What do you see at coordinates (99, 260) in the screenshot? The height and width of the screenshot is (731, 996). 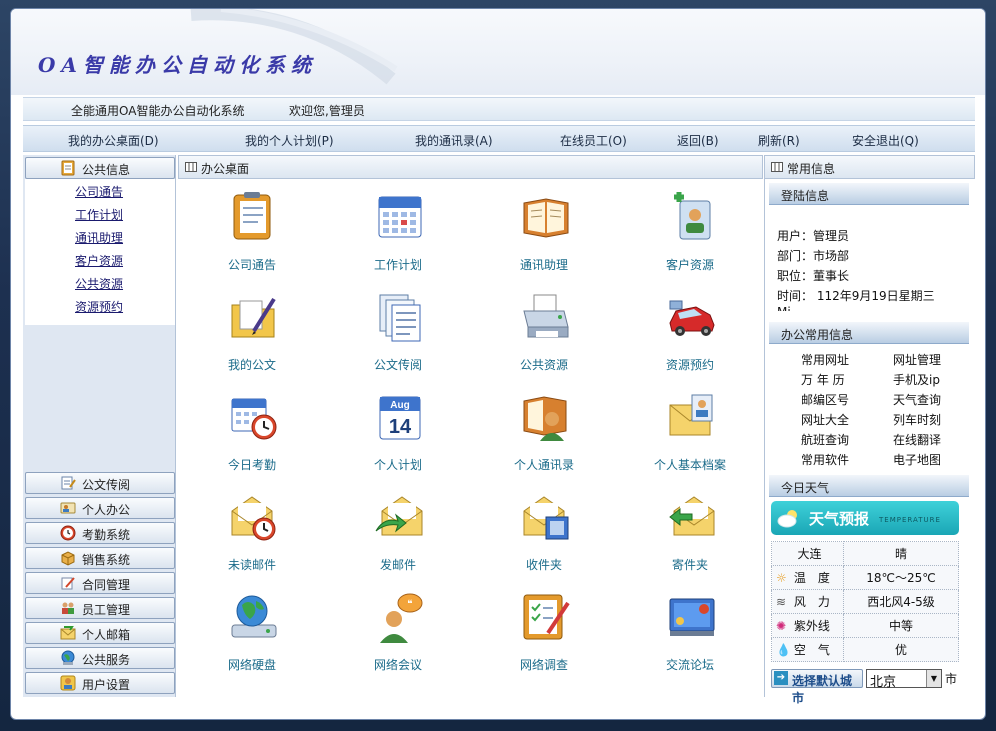 I see `link-customer-resource: 客户资源` at bounding box center [99, 260].